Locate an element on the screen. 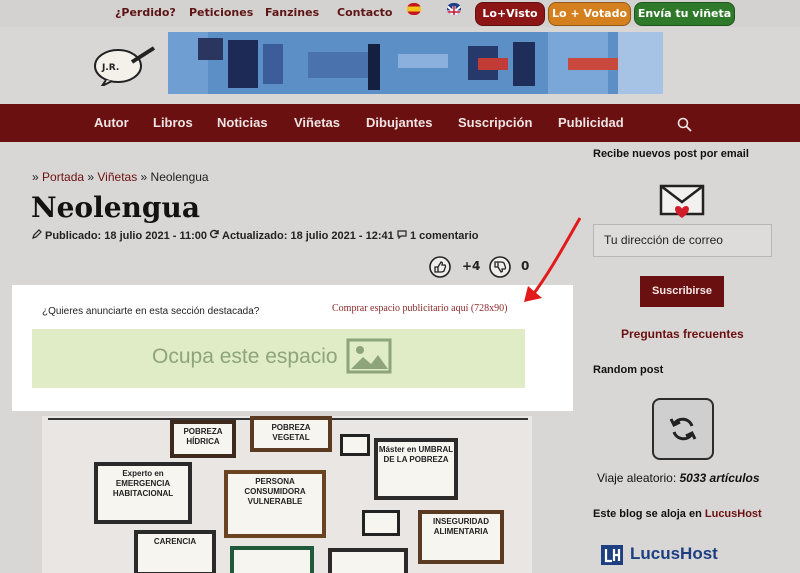 The image size is (800, 573). ad-placeholder-slot: Ocupa este espacio is located at coordinates (278, 358).